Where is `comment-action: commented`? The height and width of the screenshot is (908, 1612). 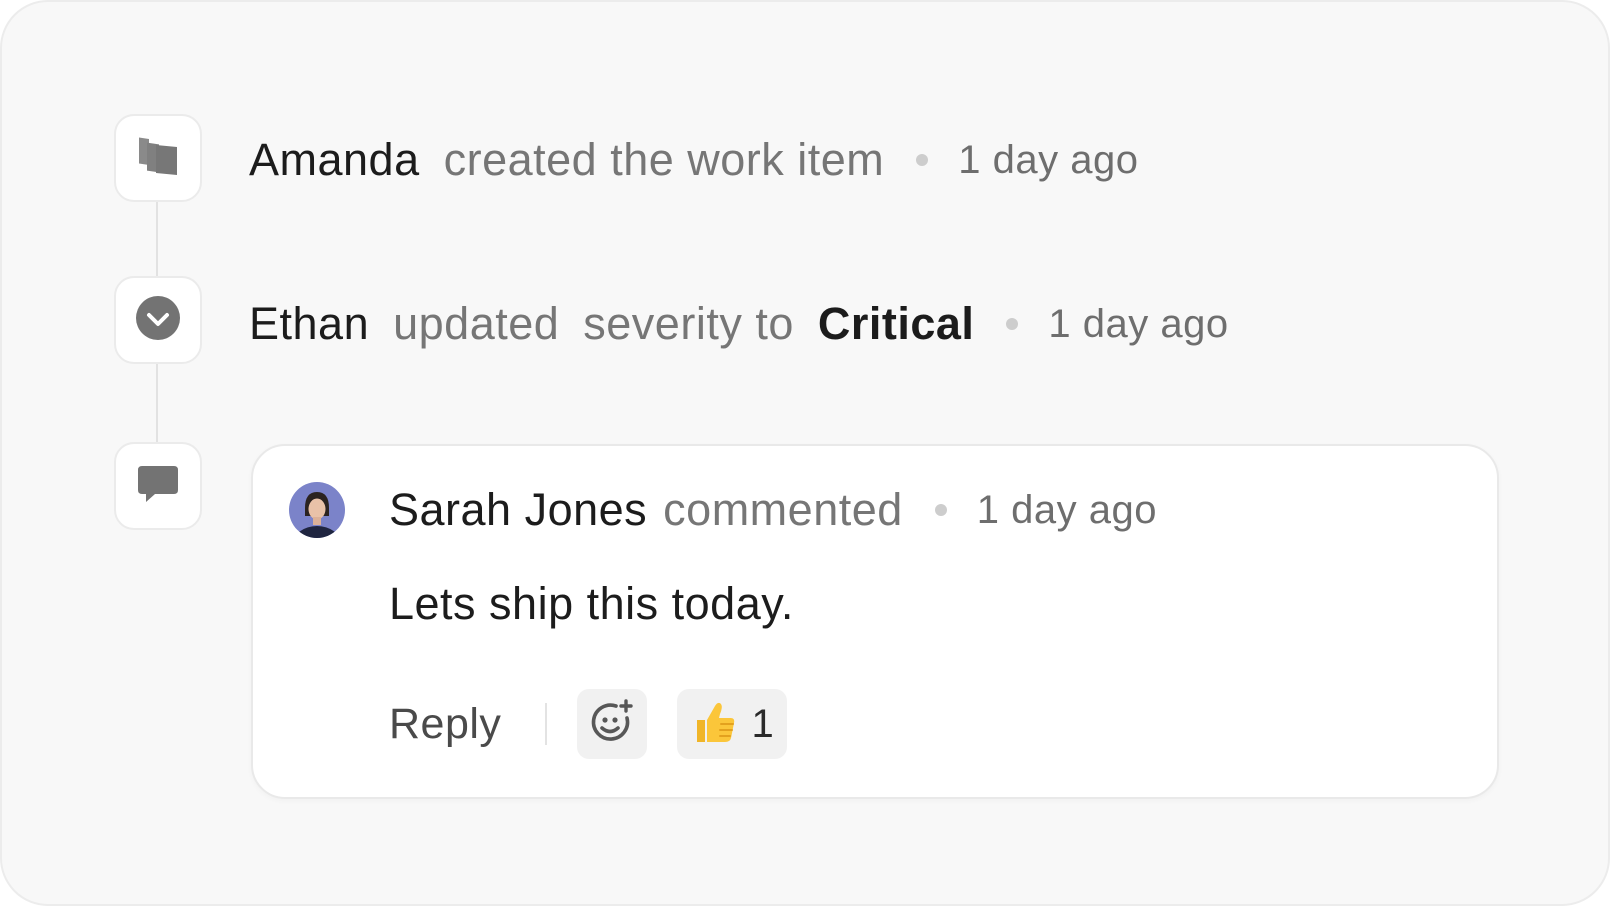
comment-action: commented is located at coordinates (783, 509).